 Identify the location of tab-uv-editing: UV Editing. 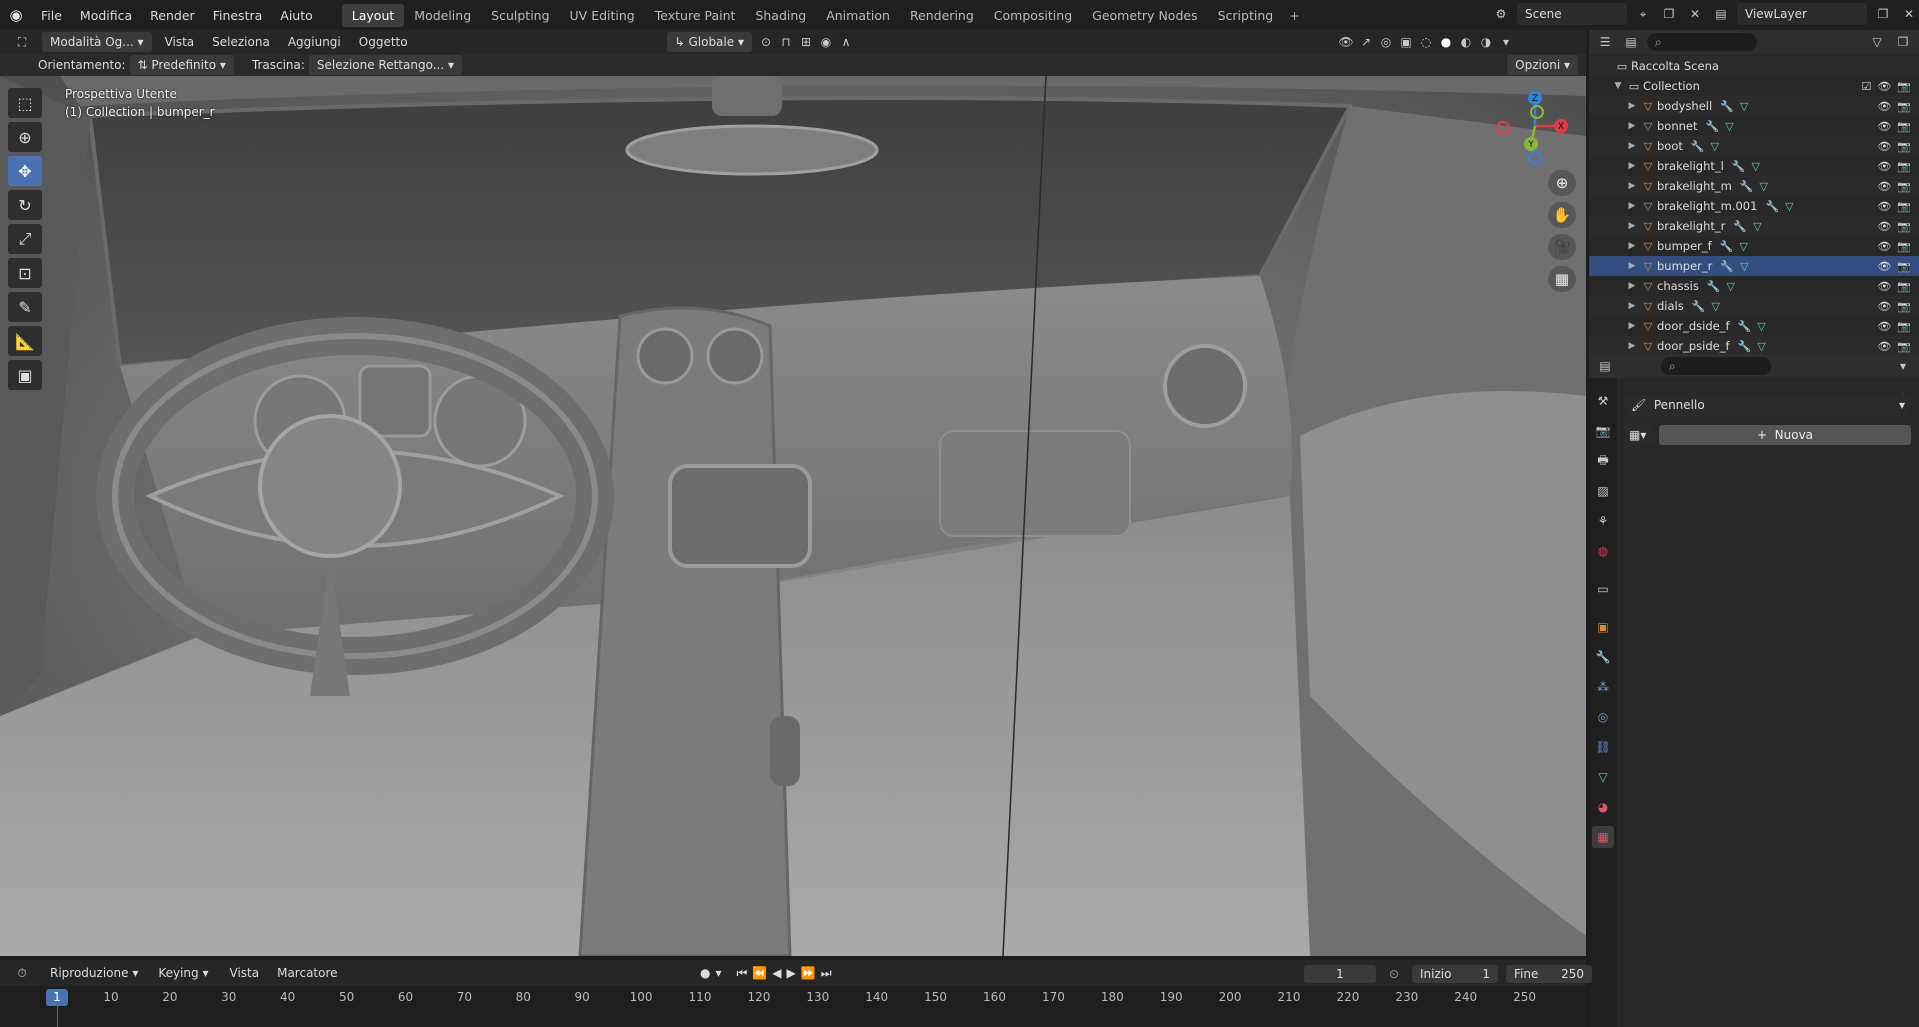
(602, 15).